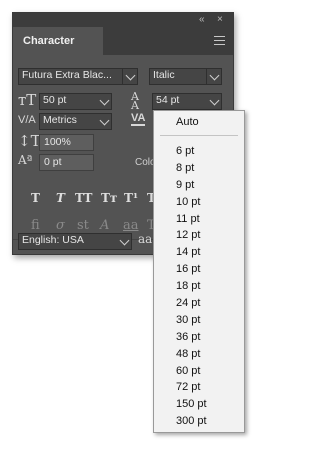 The image size is (320, 451). What do you see at coordinates (202, 20) in the screenshot?
I see `collapse-icon: «` at bounding box center [202, 20].